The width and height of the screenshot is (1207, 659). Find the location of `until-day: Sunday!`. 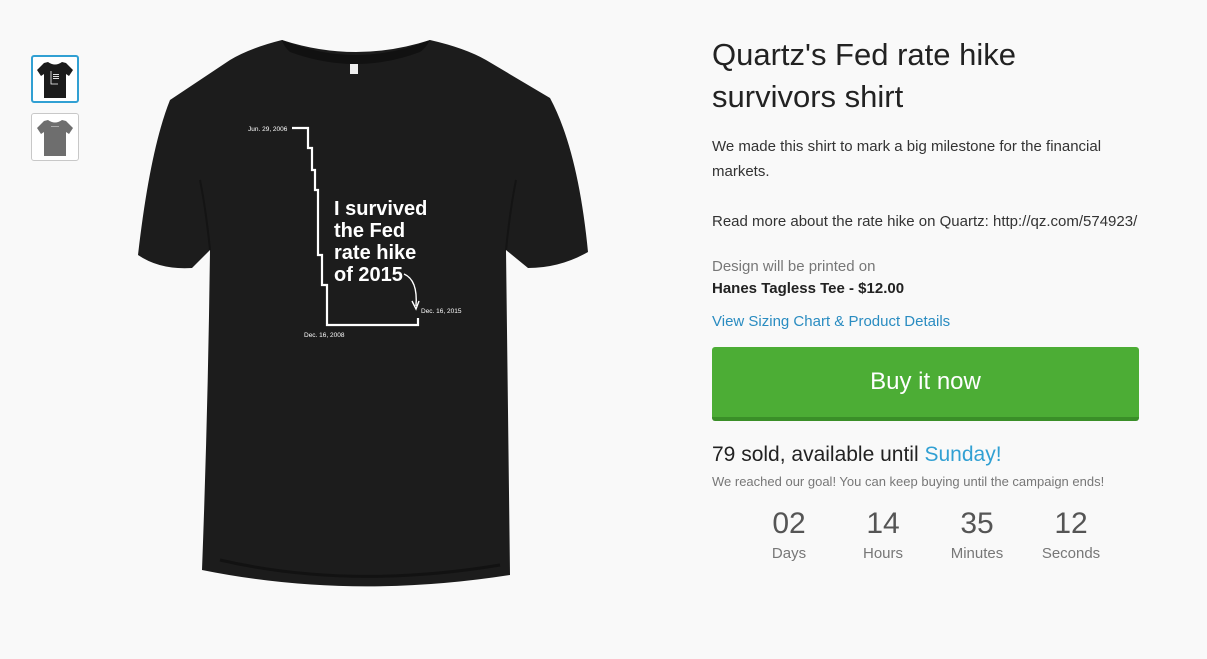

until-day: Sunday! is located at coordinates (963, 454).